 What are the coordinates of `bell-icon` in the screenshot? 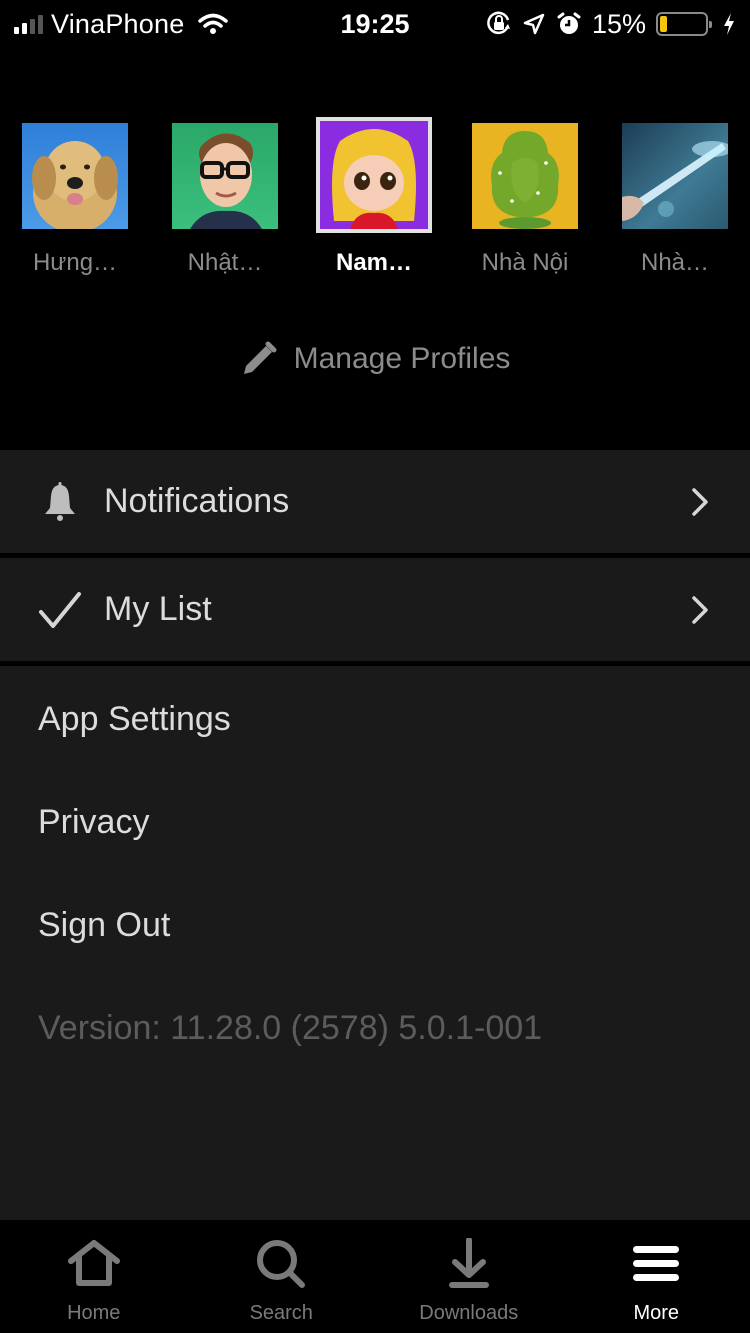 It's located at (60, 501).